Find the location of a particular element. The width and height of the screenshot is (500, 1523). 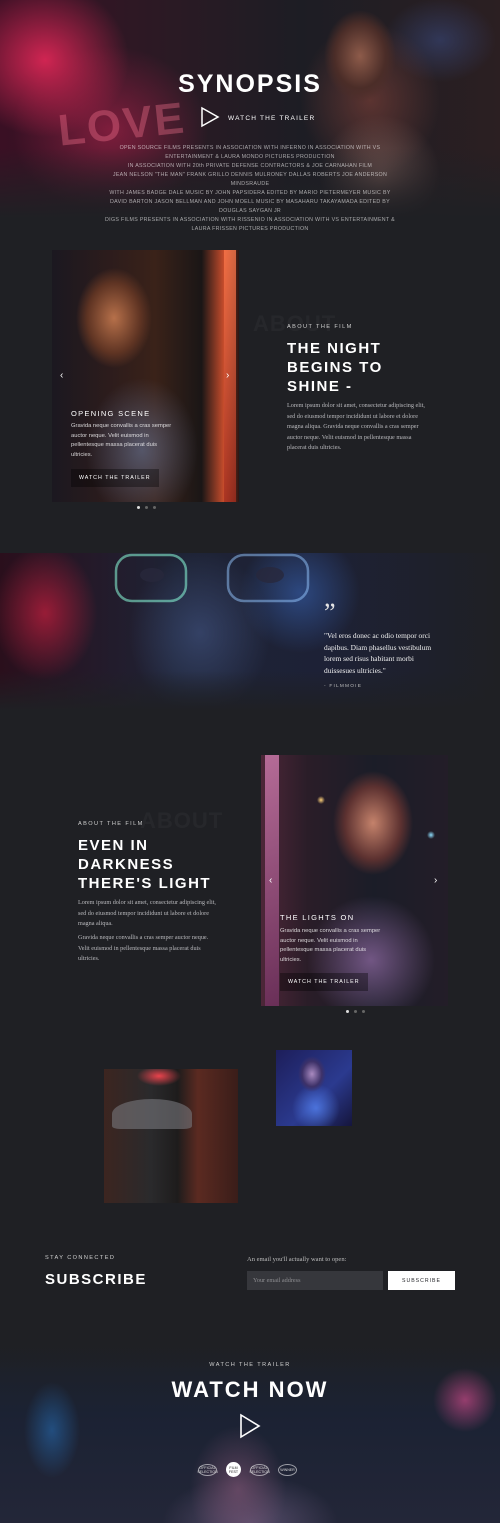

laurel-badge: WINNER is located at coordinates (287, 1469).